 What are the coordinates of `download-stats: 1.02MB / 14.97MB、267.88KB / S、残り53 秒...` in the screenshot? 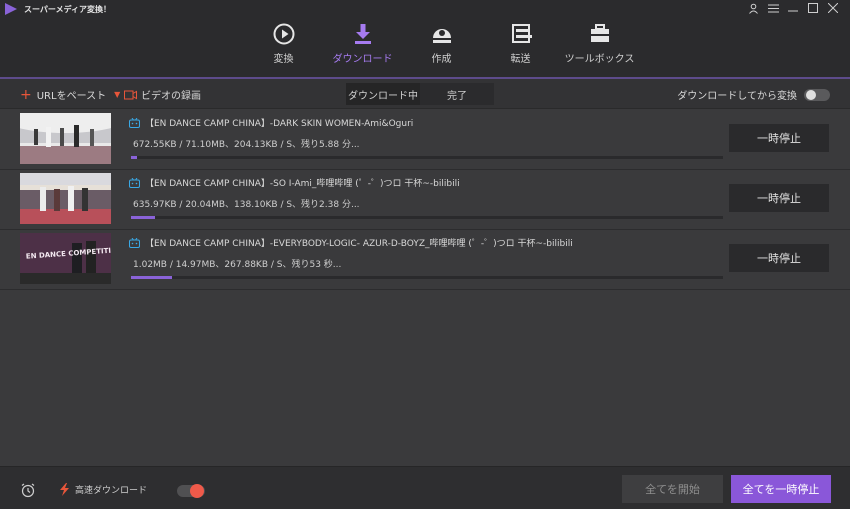 It's located at (237, 265).